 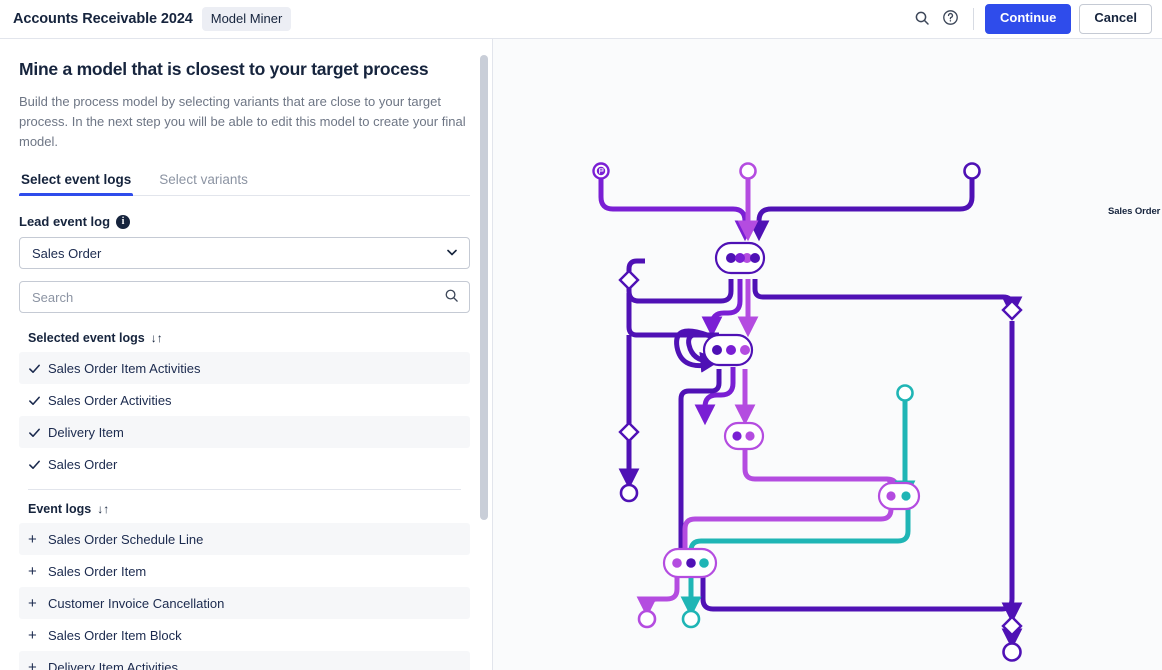 What do you see at coordinates (76, 182) in the screenshot?
I see `tab-select-event-logs: Select event logs` at bounding box center [76, 182].